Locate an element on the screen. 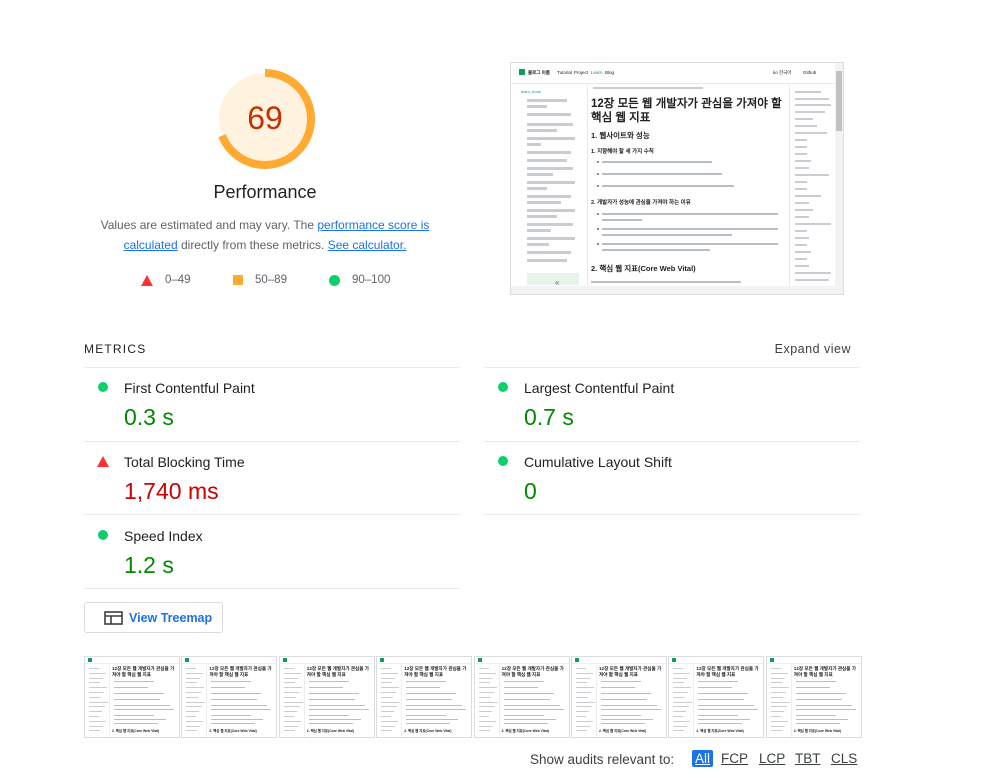 This screenshot has width=989, height=780. legend-item-average: 50–89 is located at coordinates (260, 280).